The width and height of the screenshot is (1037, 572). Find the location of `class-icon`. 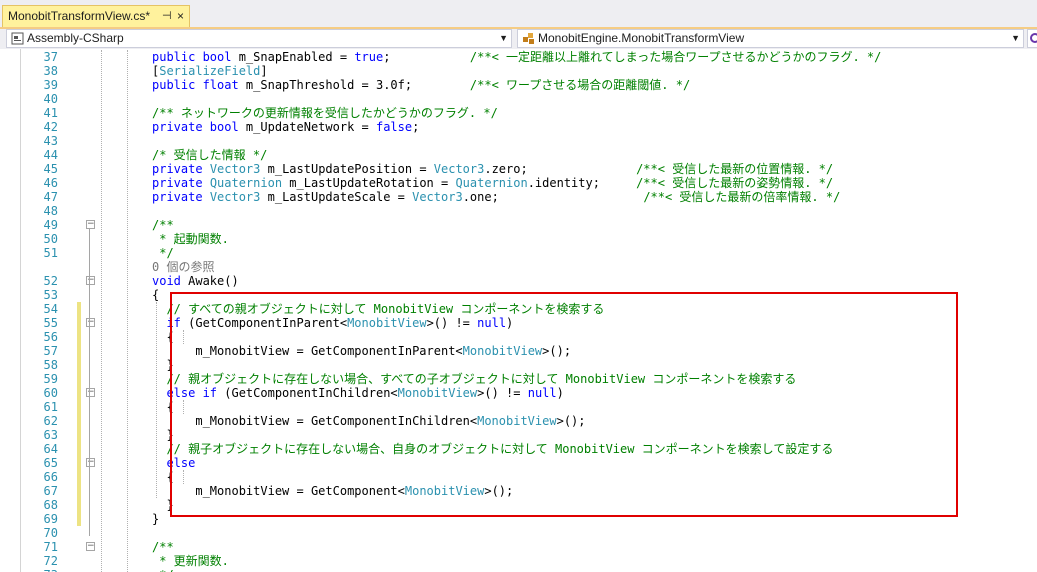

class-icon is located at coordinates (528, 38).